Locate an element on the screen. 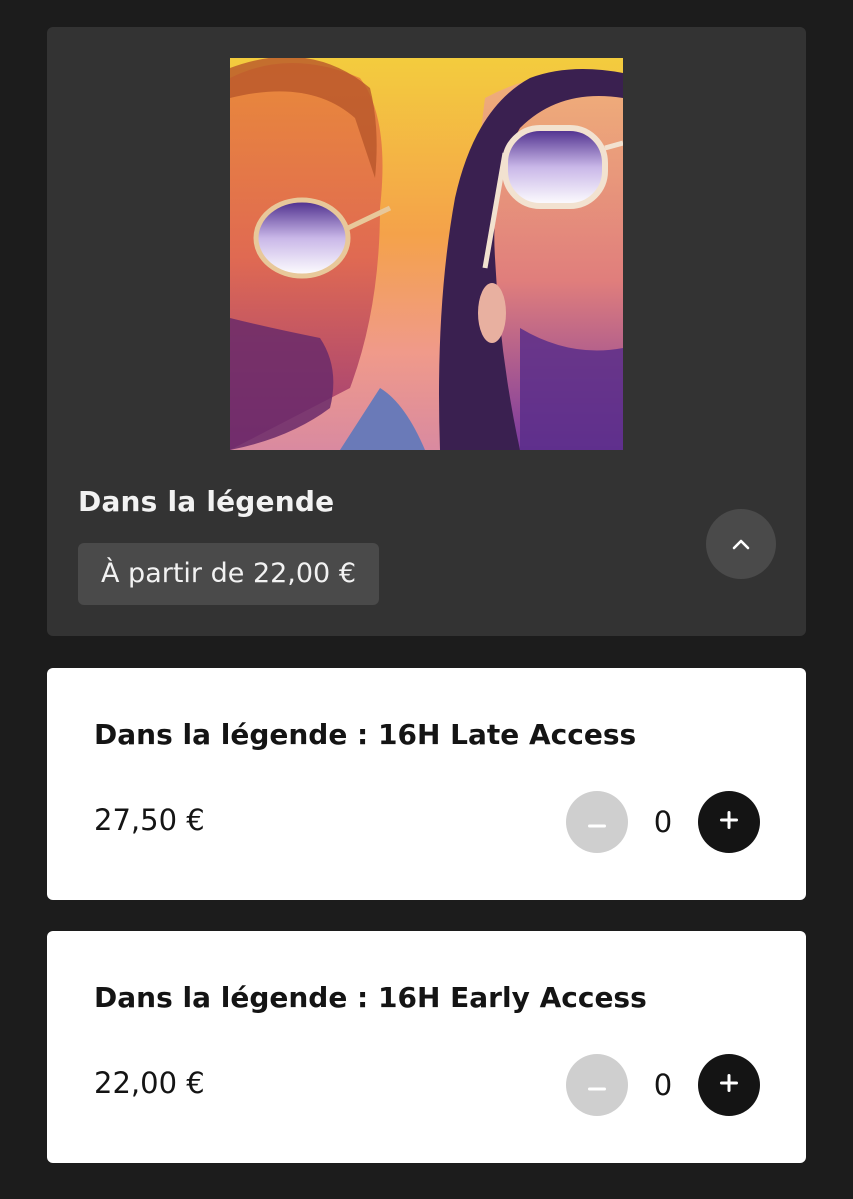  ticket-price: 22,00 € is located at coordinates (149, 1083).